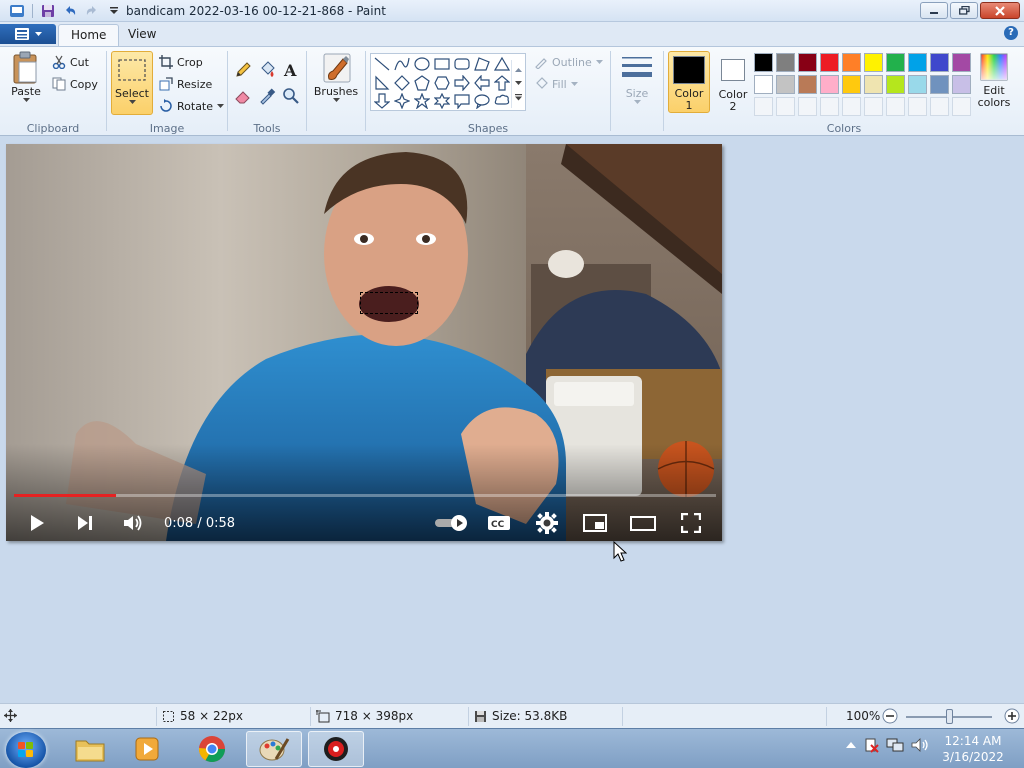 Image resolution: width=1024 pixels, height=768 pixels. I want to click on theater-mode-icon, so click(643, 523).